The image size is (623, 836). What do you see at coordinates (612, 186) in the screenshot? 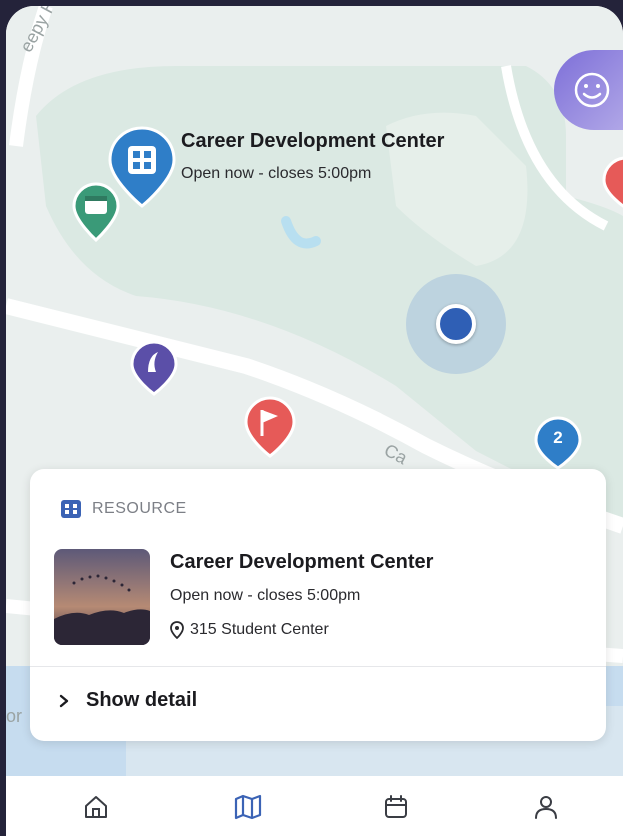
I see `landmark-pin-edge` at bounding box center [612, 186].